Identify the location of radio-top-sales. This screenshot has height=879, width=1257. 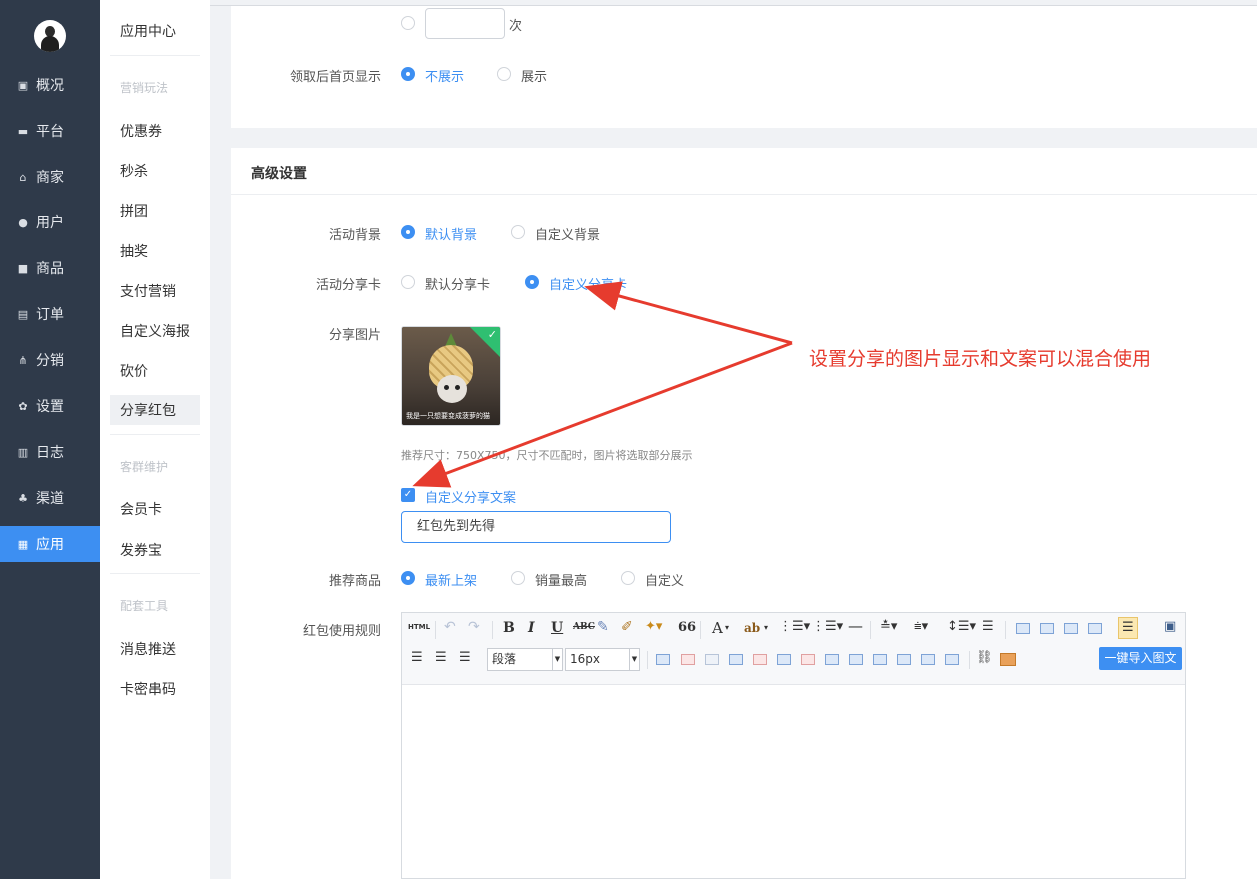
(518, 578).